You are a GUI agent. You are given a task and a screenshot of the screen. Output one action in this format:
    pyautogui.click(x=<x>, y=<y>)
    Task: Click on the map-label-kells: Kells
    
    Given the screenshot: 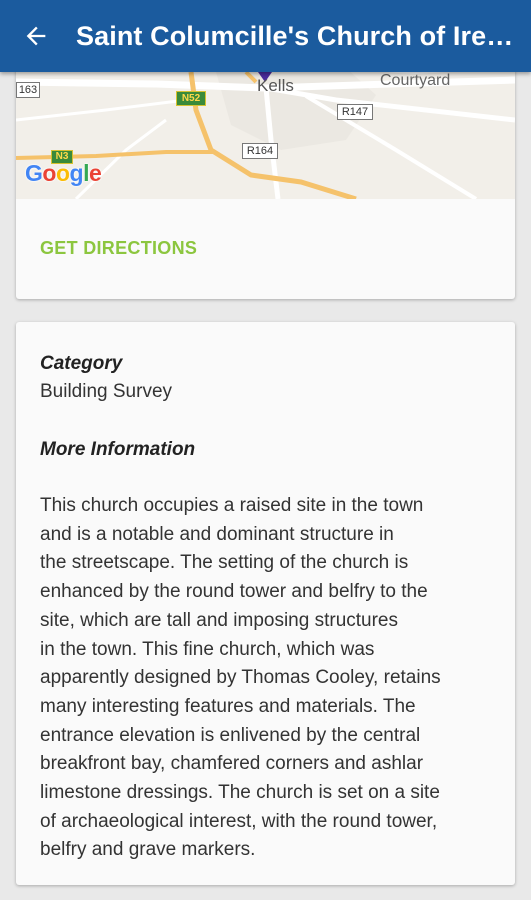 What is the action you would take?
    pyautogui.click(x=275, y=85)
    